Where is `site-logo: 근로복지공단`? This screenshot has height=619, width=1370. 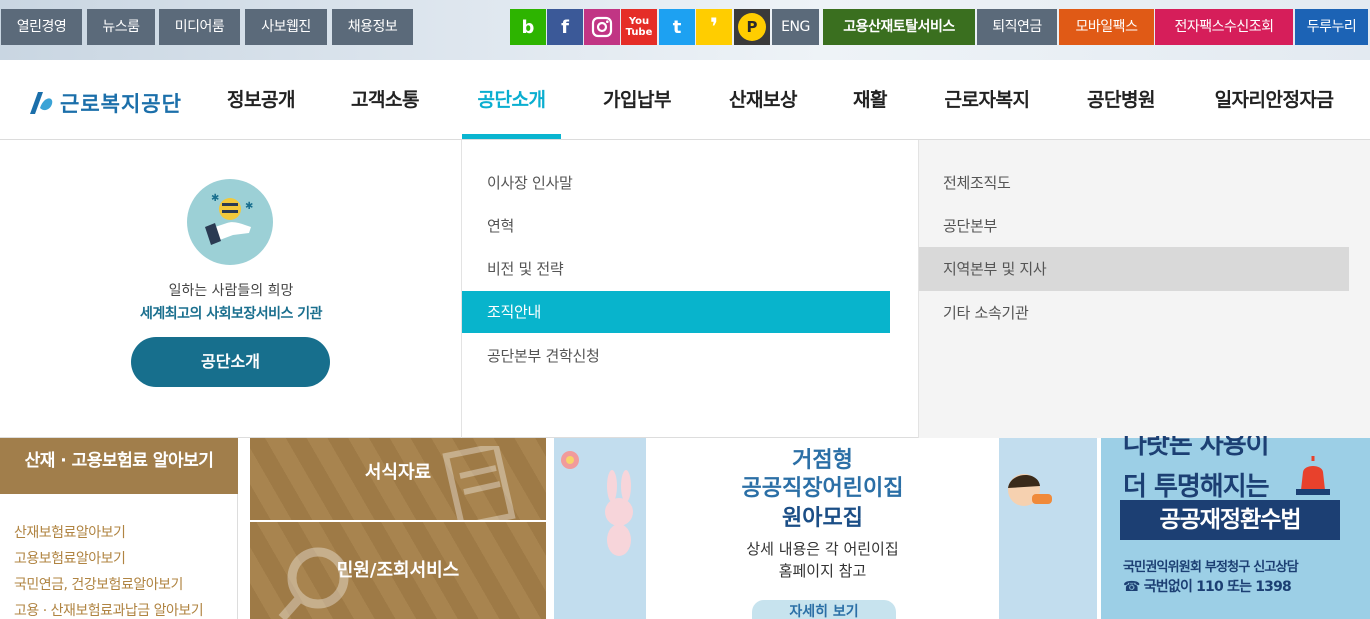 site-logo: 근로복지공단 is located at coordinates (104, 103).